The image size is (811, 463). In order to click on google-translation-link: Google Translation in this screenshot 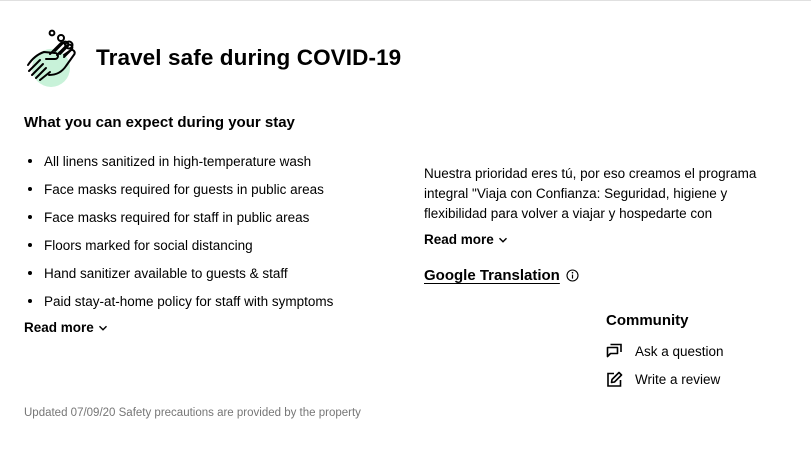, I will do `click(492, 275)`.